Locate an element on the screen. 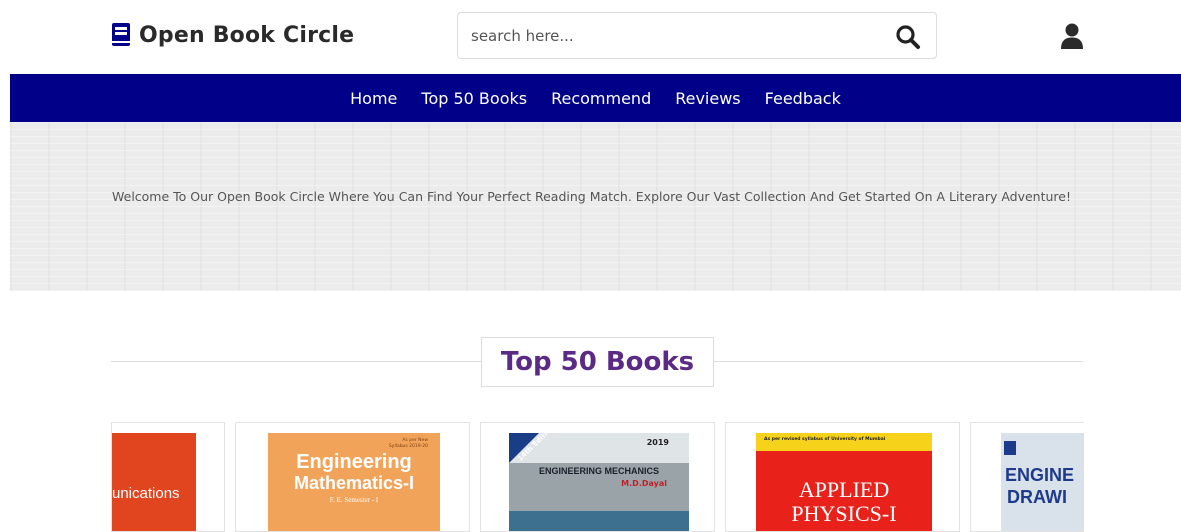 This screenshot has width=1181, height=532. book-icon is located at coordinates (121, 35).